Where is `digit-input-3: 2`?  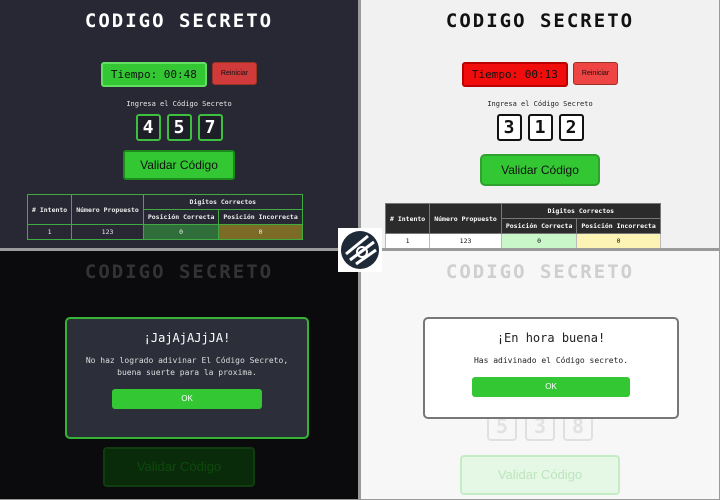
digit-input-3: 2 is located at coordinates (571, 127).